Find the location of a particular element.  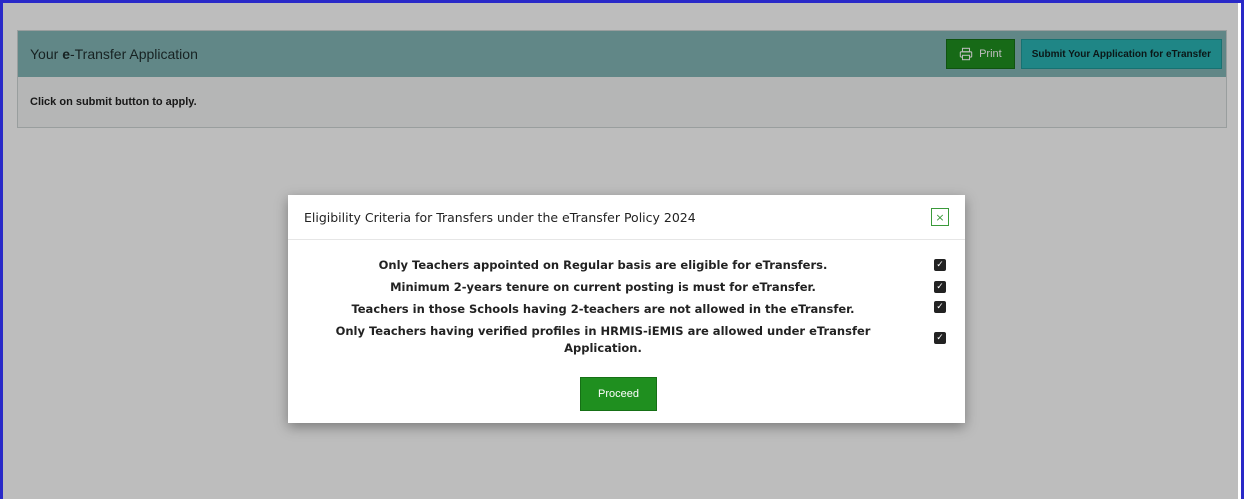

close-icon: × is located at coordinates (940, 217).